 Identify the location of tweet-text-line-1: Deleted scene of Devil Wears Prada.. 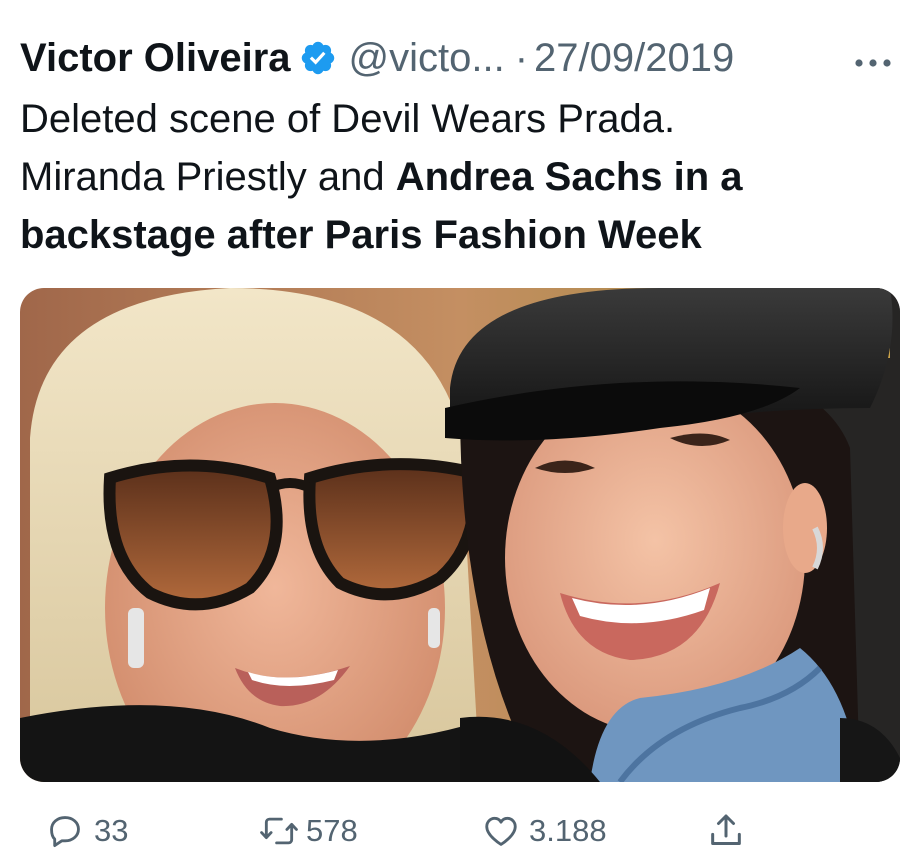
(348, 119).